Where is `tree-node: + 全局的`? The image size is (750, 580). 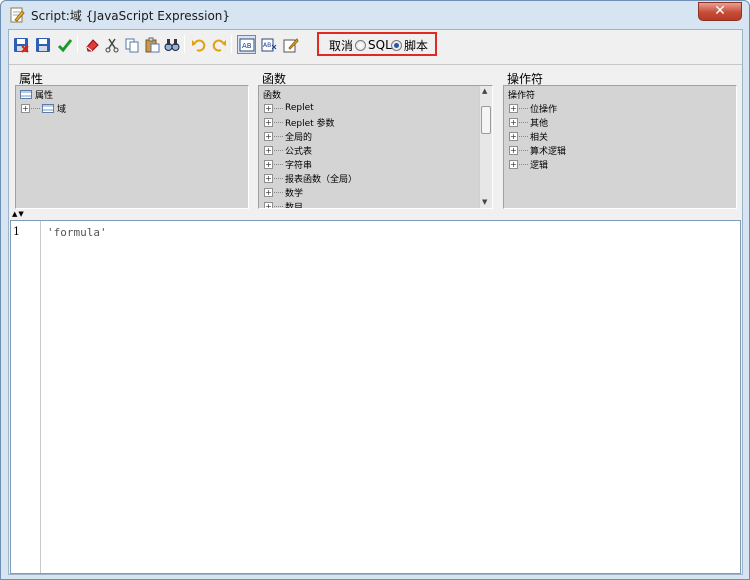 tree-node: + 全局的 is located at coordinates (288, 136).